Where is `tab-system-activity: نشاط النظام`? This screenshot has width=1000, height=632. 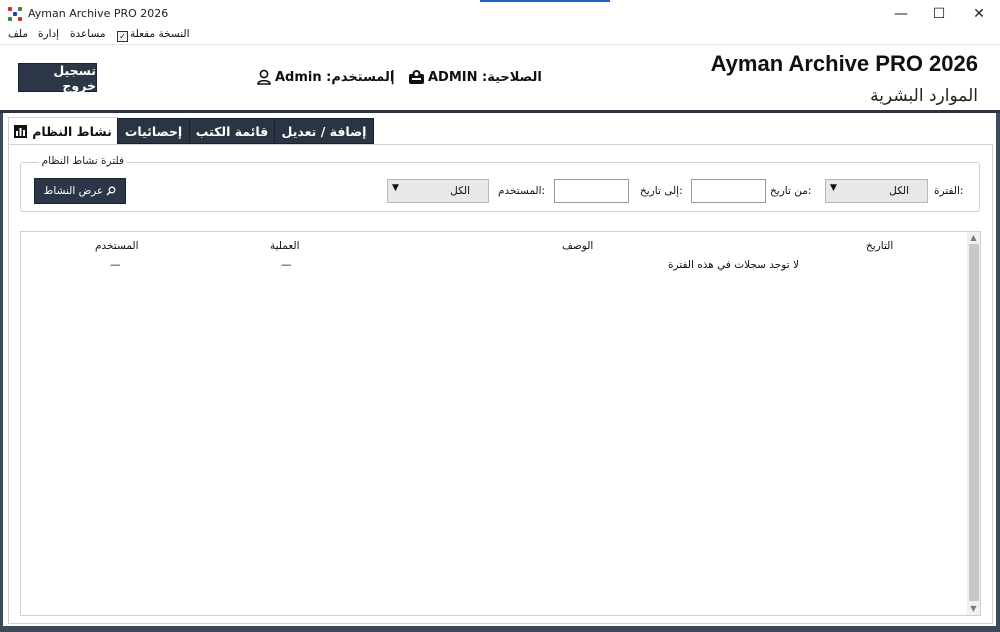
tab-system-activity: نشاط النظام is located at coordinates (63, 130).